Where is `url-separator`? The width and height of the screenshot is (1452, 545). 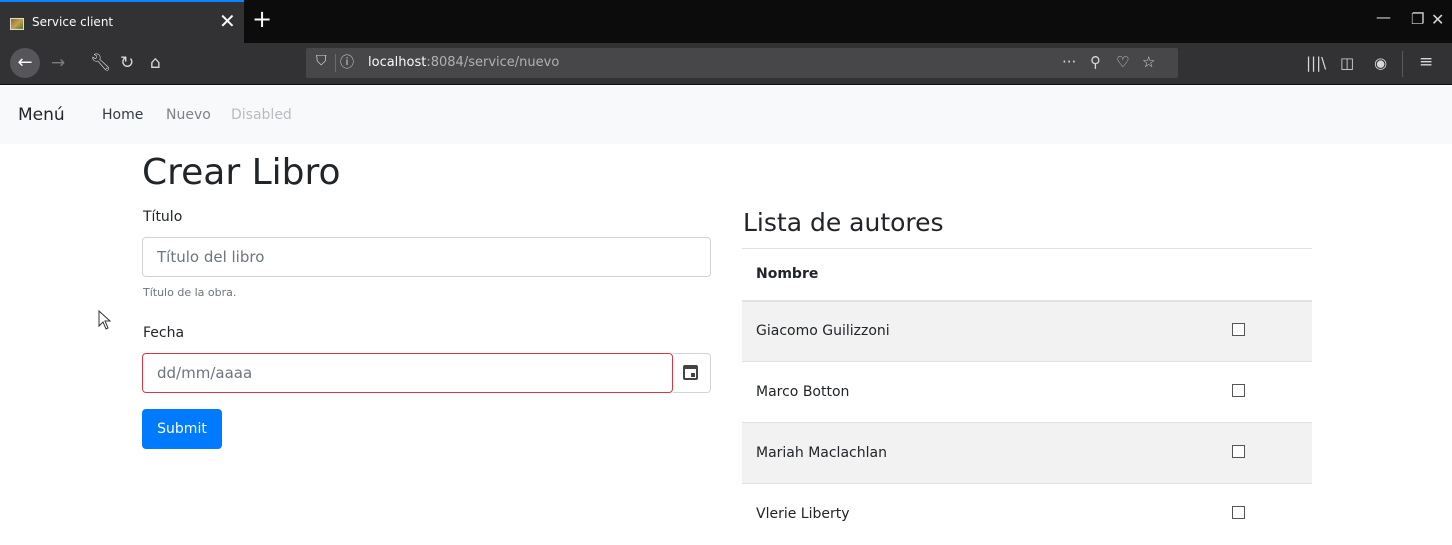
url-separator is located at coordinates (335, 63).